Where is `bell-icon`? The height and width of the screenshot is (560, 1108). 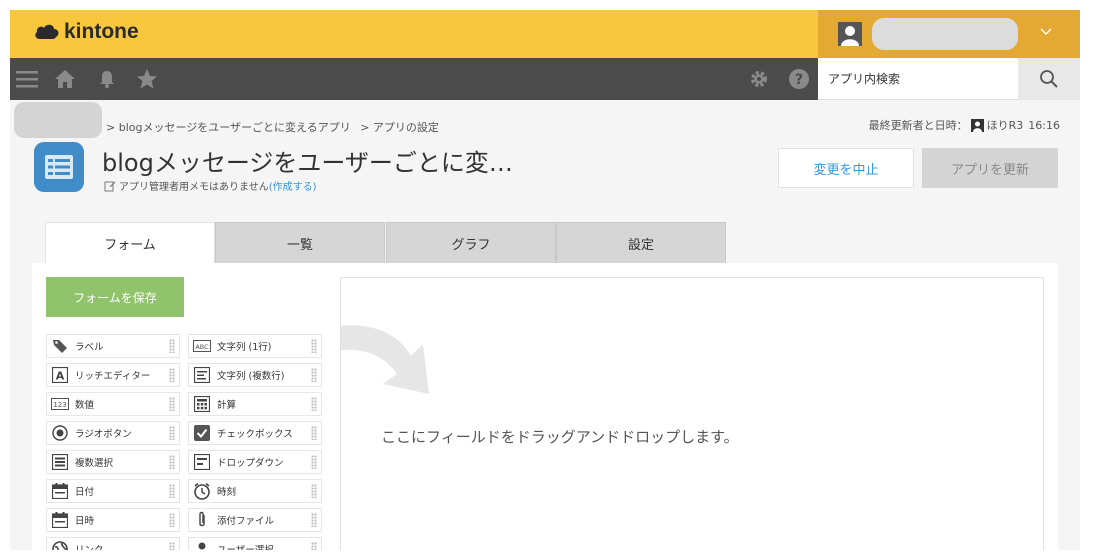 bell-icon is located at coordinates (107, 79).